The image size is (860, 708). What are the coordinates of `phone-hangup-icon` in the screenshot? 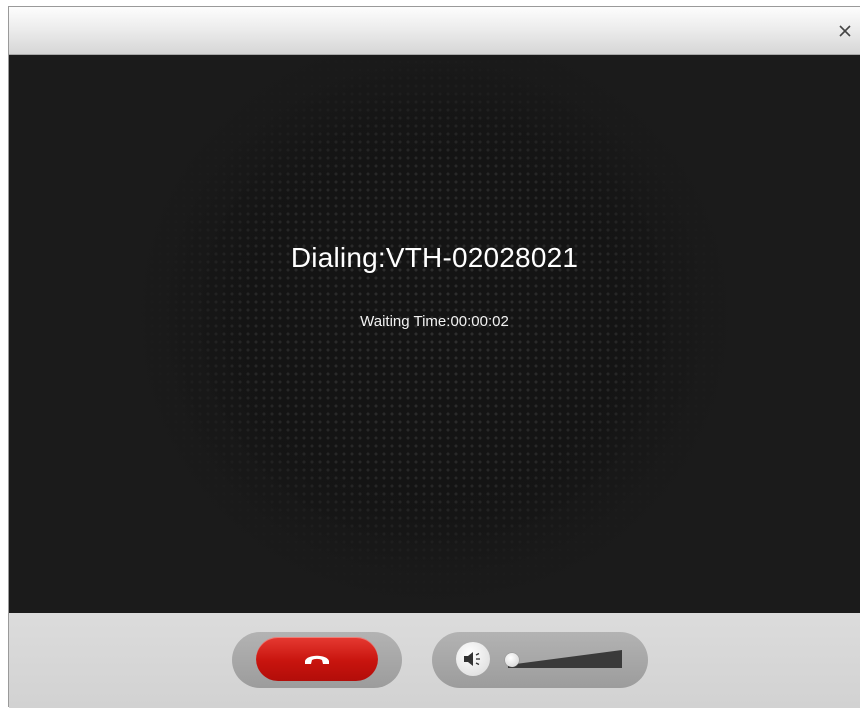 It's located at (317, 659).